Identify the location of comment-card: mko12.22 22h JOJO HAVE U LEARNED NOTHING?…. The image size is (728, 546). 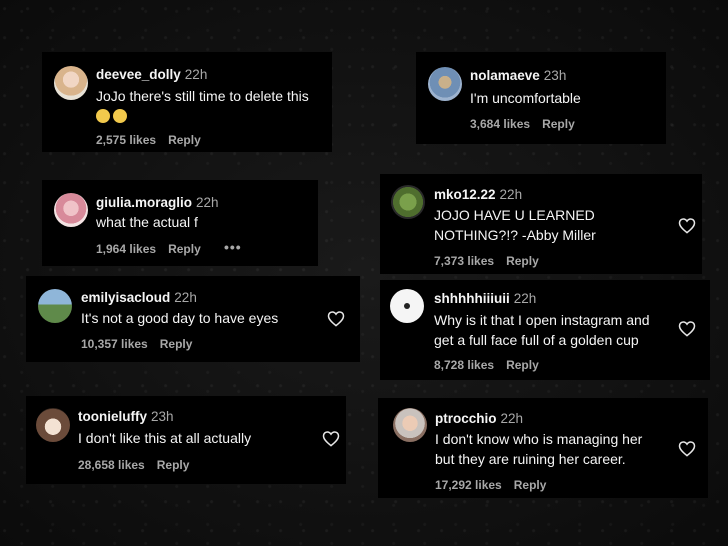
(541, 224).